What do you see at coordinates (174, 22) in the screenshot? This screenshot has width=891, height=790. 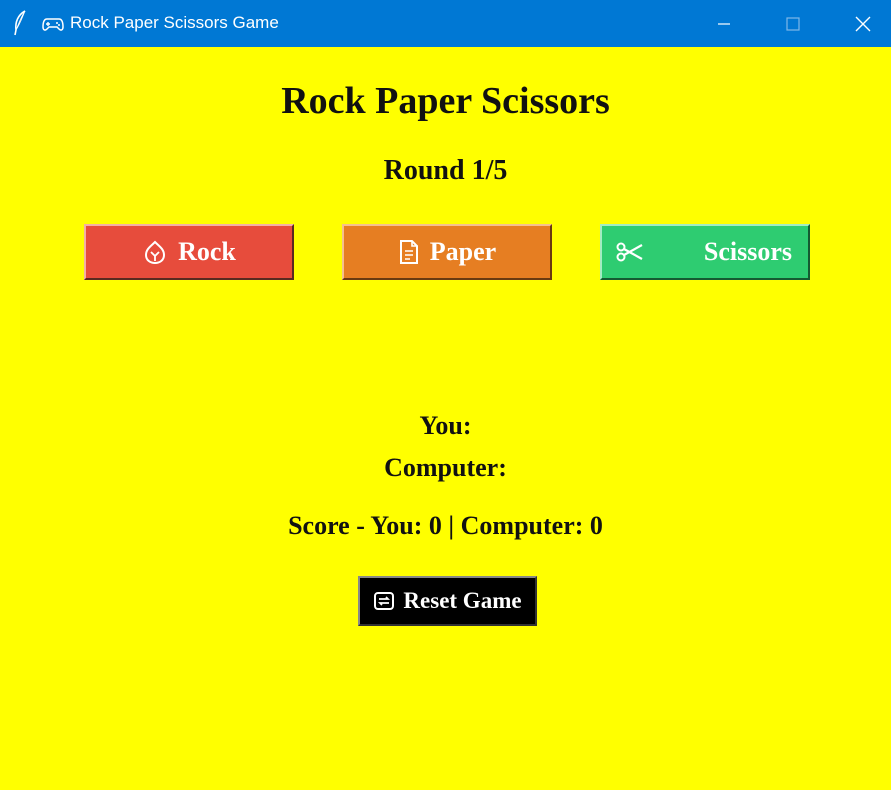 I see `window-title: Rock Paper Scissors Game` at bounding box center [174, 22].